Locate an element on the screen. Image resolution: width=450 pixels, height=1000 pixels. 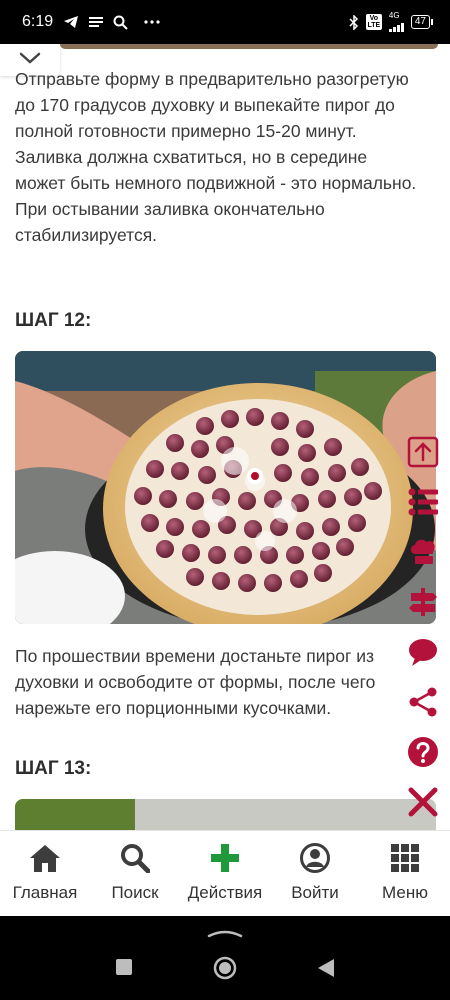
step-13-title: ШАГ 13: is located at coordinates (53, 768).